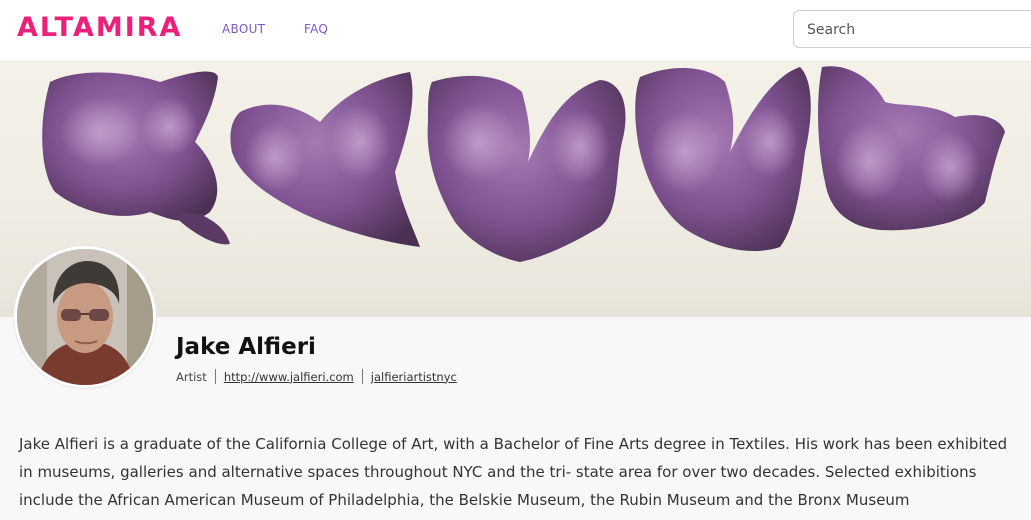 The height and width of the screenshot is (520, 1031). Describe the element at coordinates (414, 377) in the screenshot. I see `handle-link: jalfieriartistnyc` at that location.